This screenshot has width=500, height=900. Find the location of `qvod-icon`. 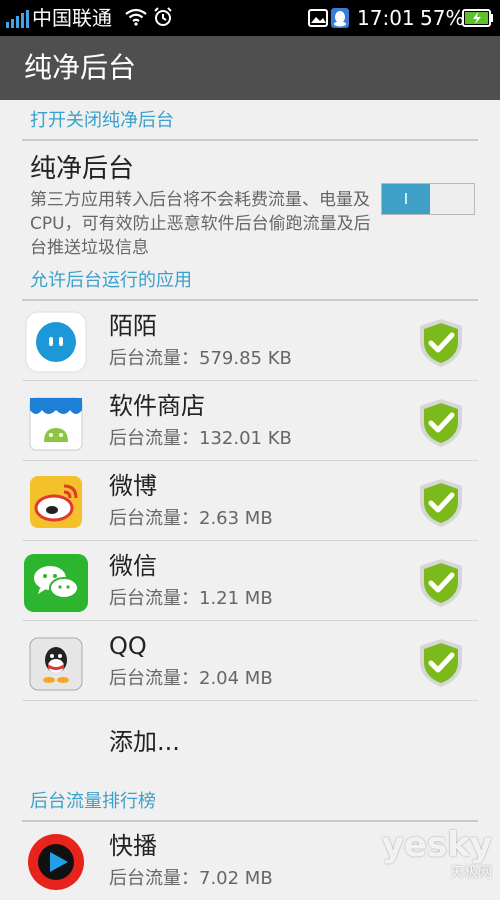

qvod-icon is located at coordinates (56, 862).